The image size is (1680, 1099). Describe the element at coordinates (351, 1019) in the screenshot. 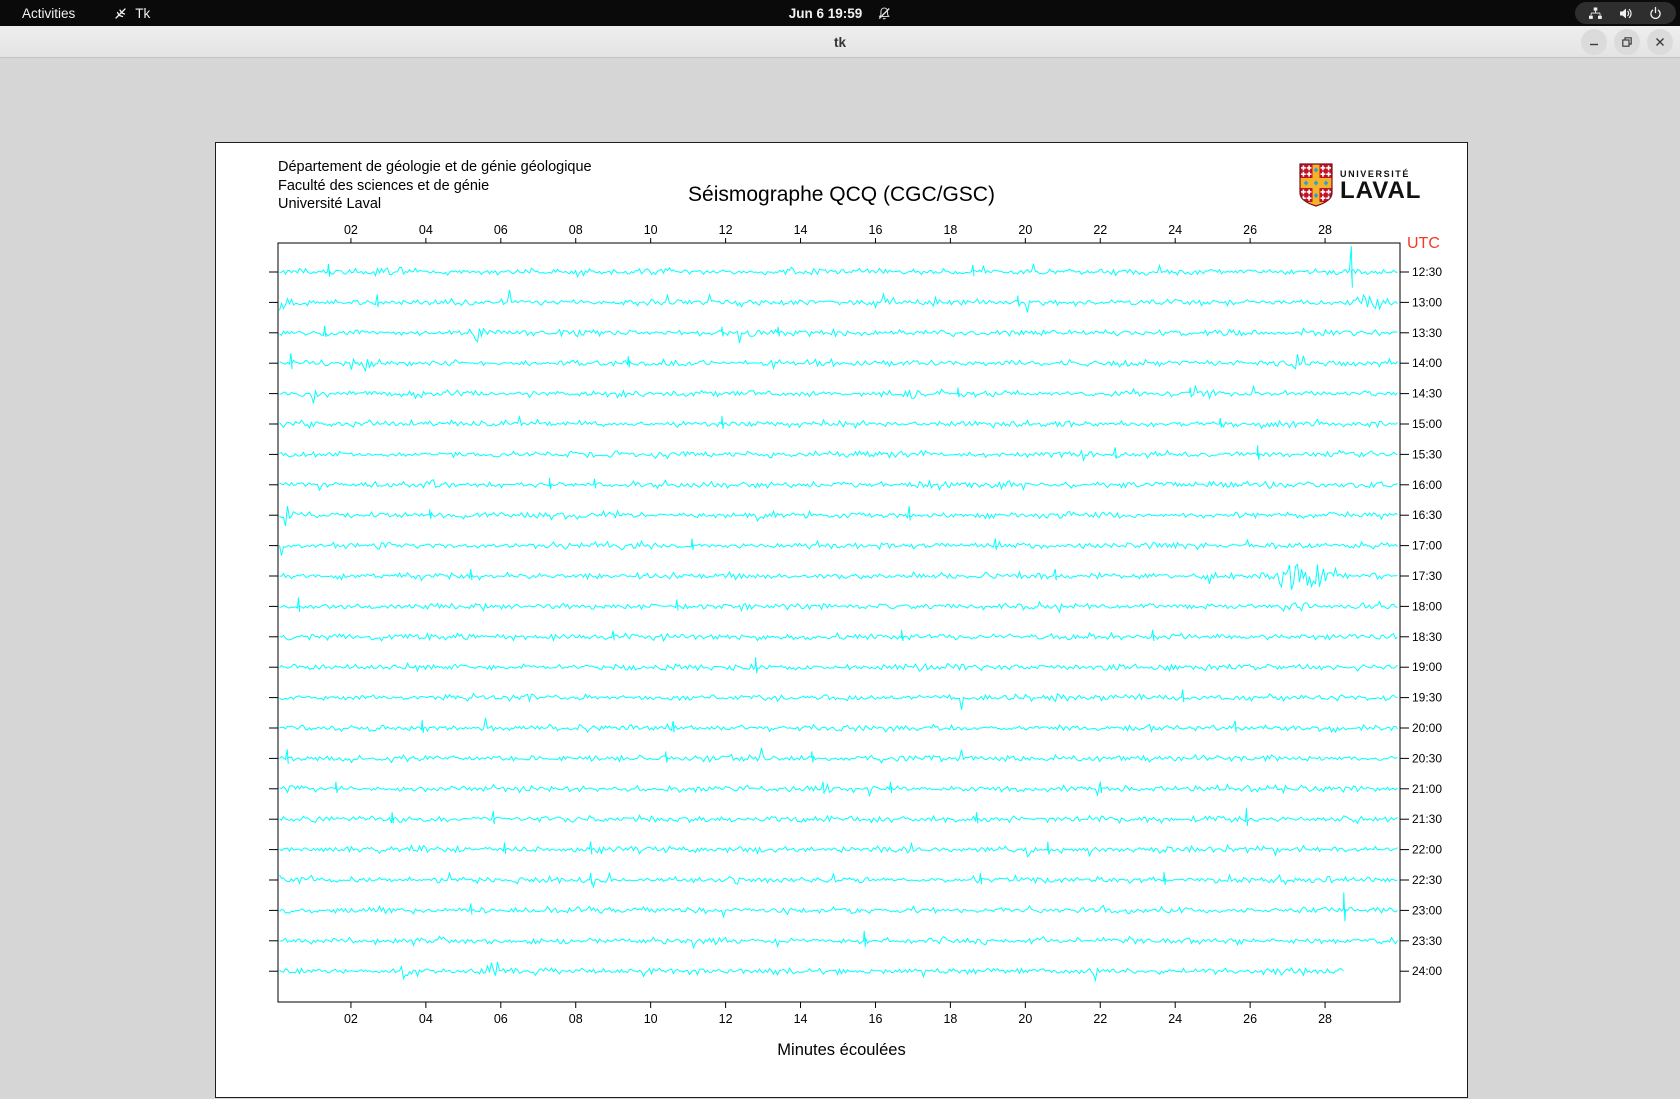

I see `bottom-axis-tick-label: 02` at that location.